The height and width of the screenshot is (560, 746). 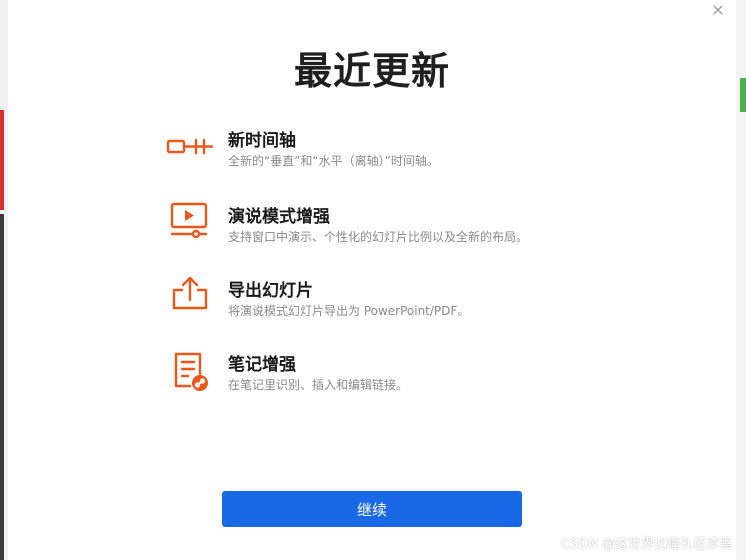 What do you see at coordinates (376, 302) in the screenshot?
I see `feature-item: 导出幻灯片 将演说模式幻灯片导出为 PowerPoint/PDF。` at bounding box center [376, 302].